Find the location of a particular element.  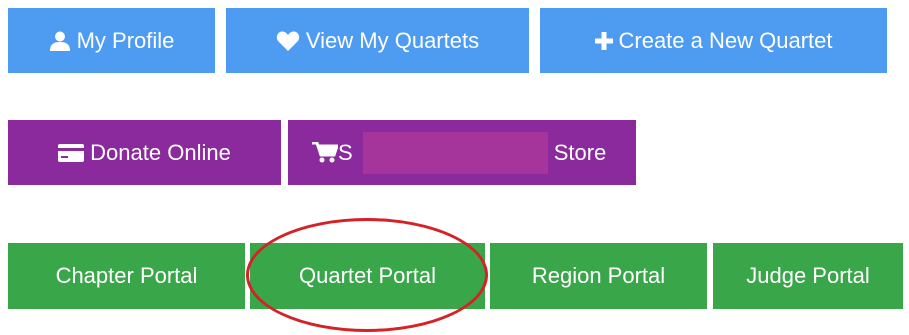

shopping-cart-icon is located at coordinates (325, 152).